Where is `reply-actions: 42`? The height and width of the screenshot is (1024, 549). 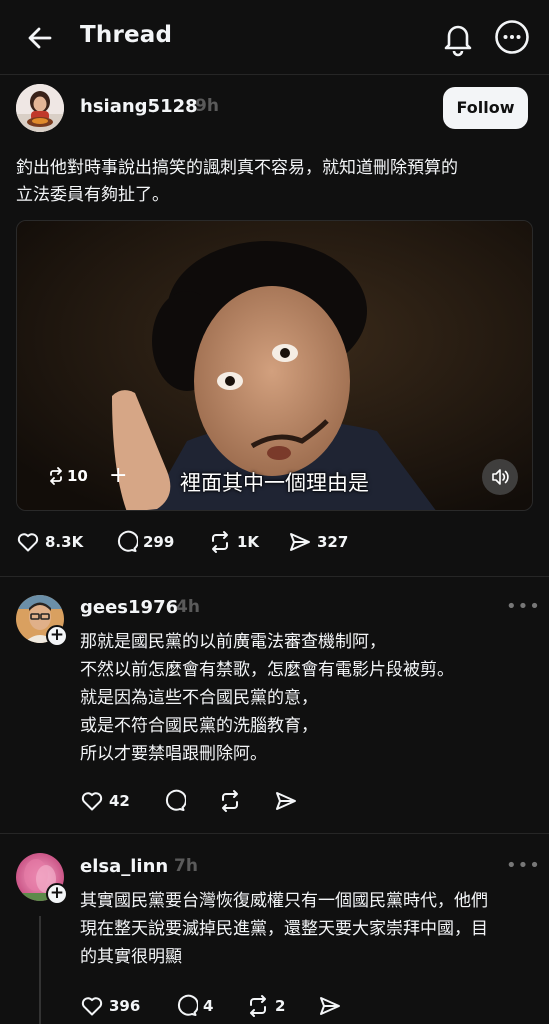 reply-actions: 42 is located at coordinates (189, 801).